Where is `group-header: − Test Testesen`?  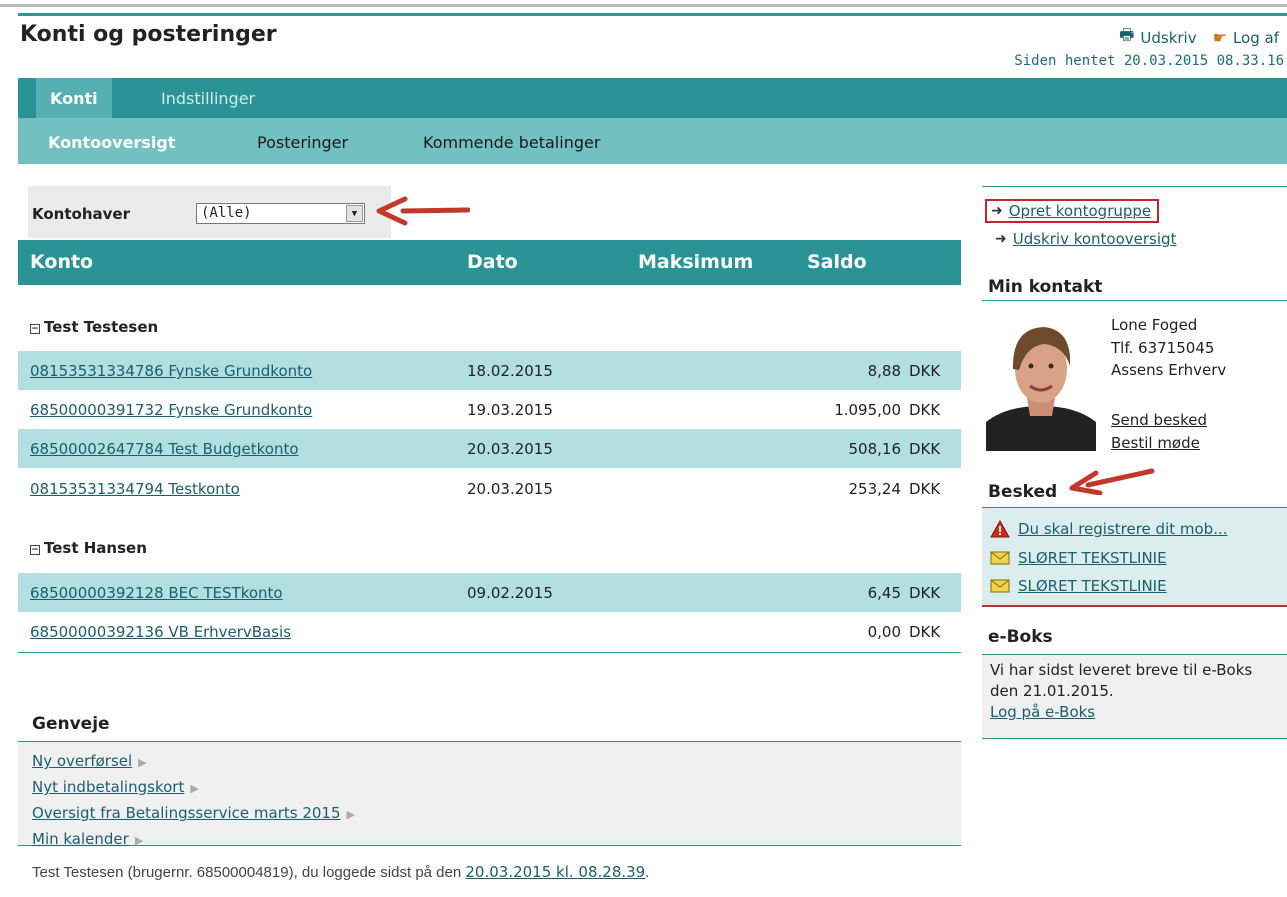
group-header: − Test Testesen is located at coordinates (94, 327).